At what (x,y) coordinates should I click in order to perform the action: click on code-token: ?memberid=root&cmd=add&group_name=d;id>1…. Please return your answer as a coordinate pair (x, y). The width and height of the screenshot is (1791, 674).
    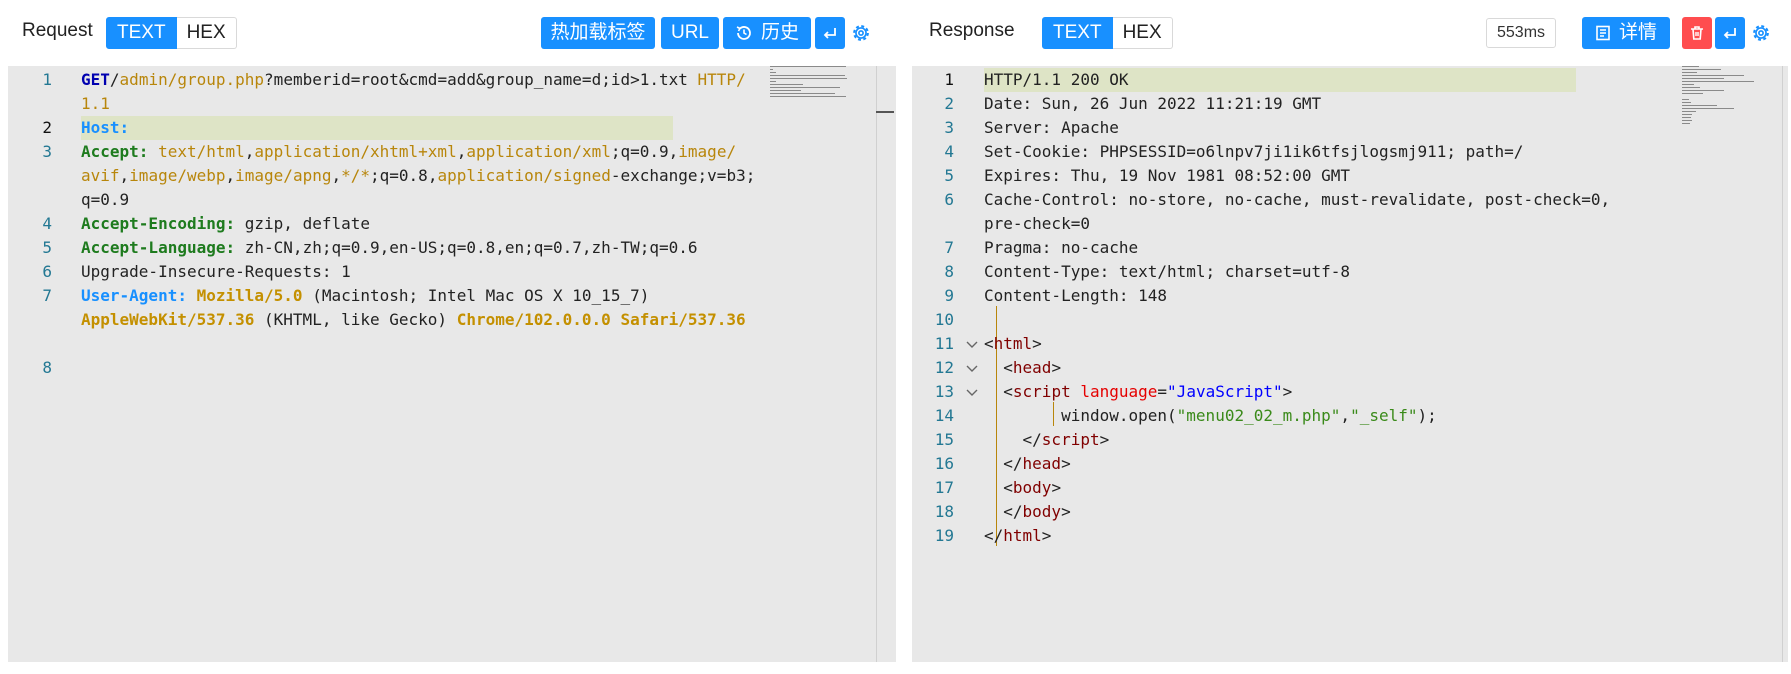
    Looking at the image, I should click on (481, 79).